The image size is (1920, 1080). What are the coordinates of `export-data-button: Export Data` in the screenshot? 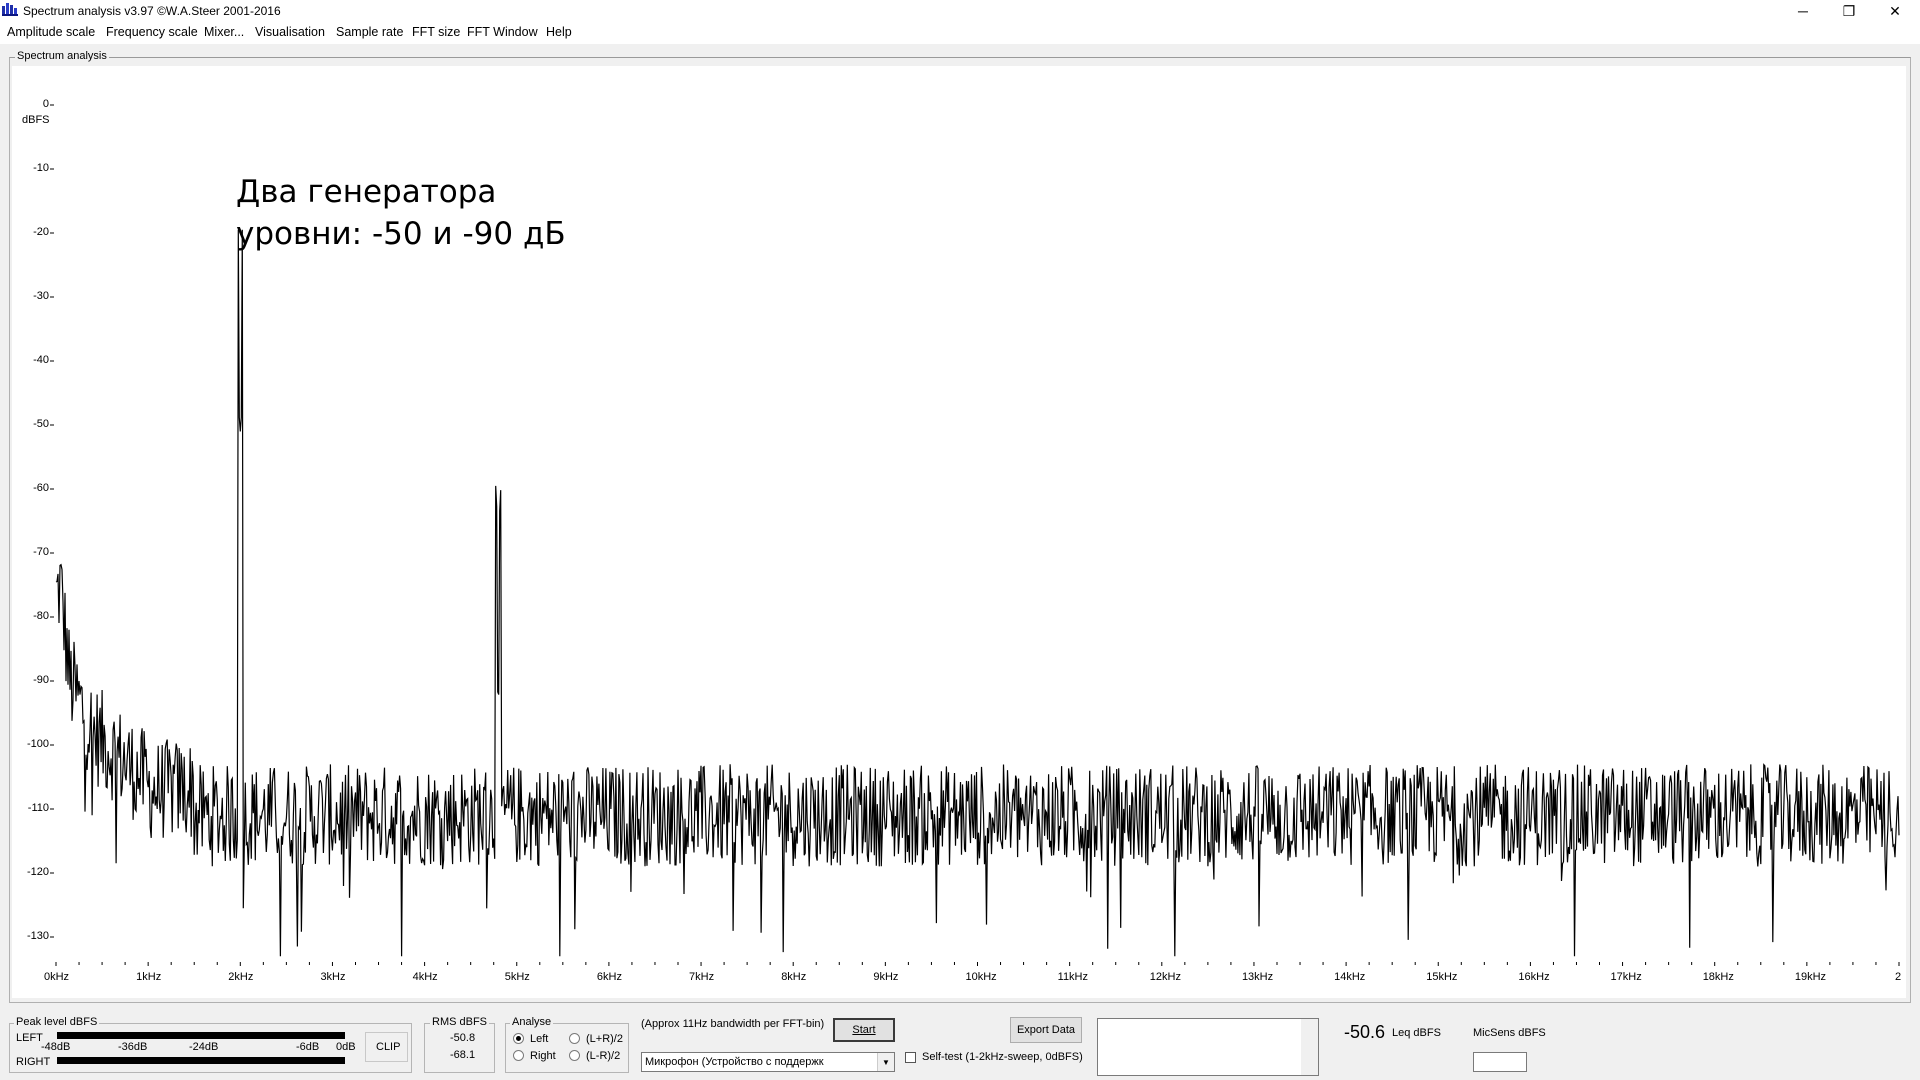 It's located at (1046, 1030).